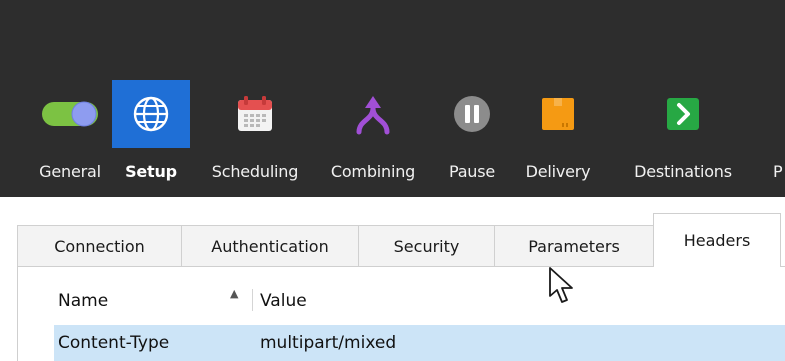  Describe the element at coordinates (683, 137) in the screenshot. I see `nav-item-destinations: Destinations` at that location.